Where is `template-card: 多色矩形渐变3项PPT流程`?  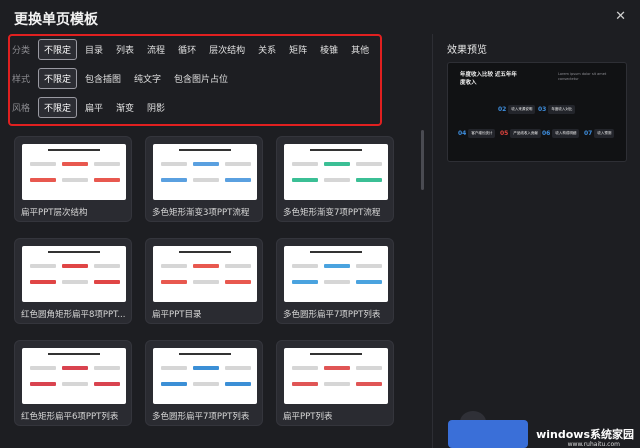 template-card: 多色矩形渐变3项PPT流程 is located at coordinates (204, 179).